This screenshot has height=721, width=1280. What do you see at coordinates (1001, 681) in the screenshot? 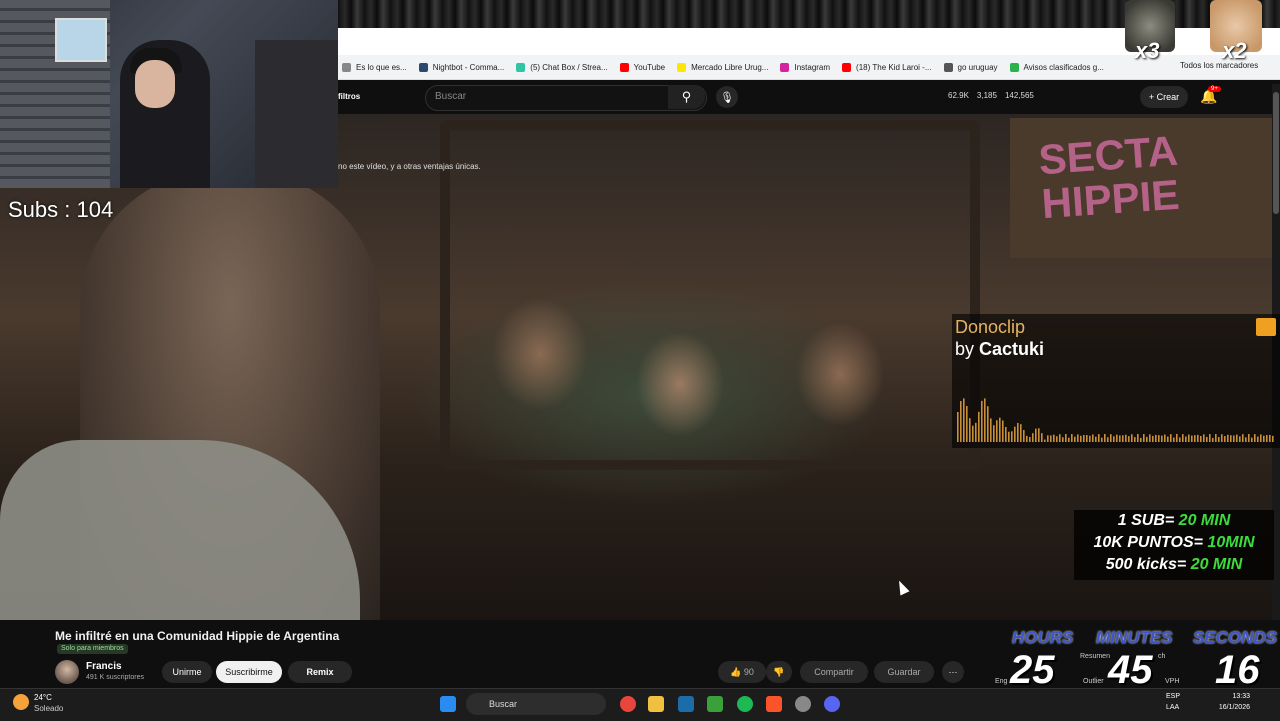
I see `ext-eng-label: Eng` at bounding box center [1001, 681].